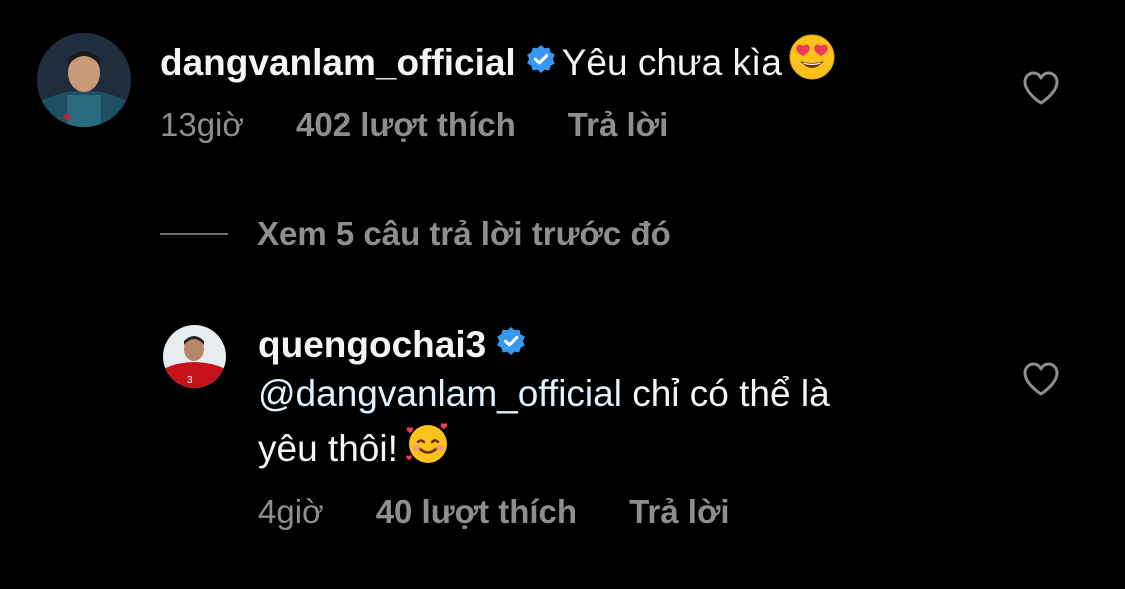  What do you see at coordinates (725, 393) in the screenshot?
I see `reply-text-part1: chỉ có thể là` at bounding box center [725, 393].